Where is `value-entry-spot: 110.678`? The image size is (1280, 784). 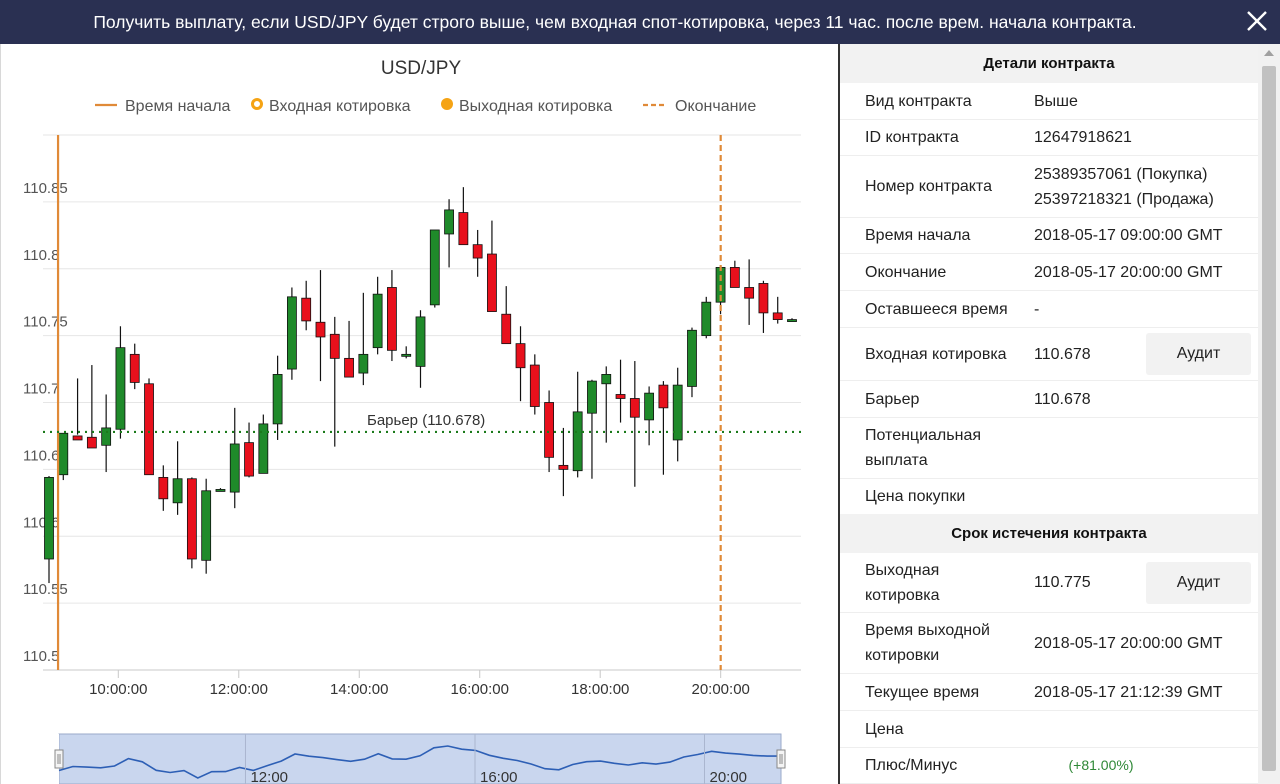 value-entry-spot: 110.678 is located at coordinates (1062, 354).